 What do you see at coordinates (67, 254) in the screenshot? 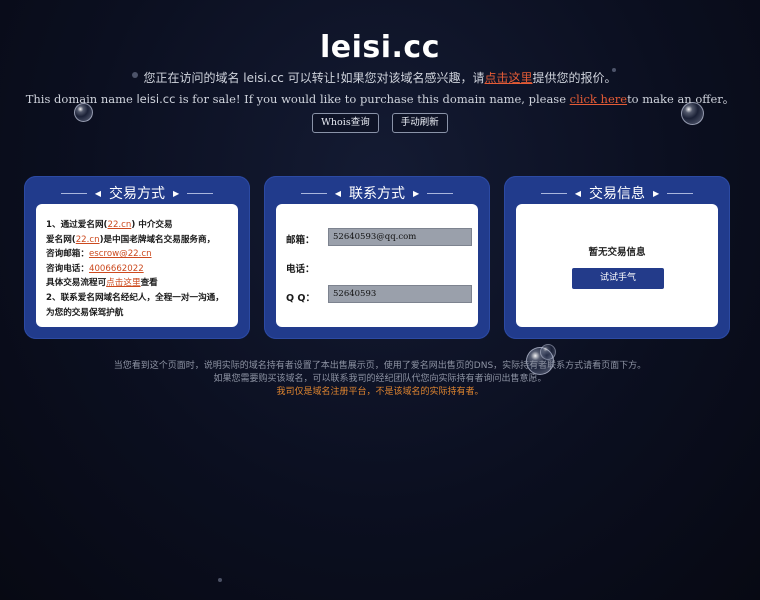
I see `deal-email-label: 咨询邮箱：` at bounding box center [67, 254].